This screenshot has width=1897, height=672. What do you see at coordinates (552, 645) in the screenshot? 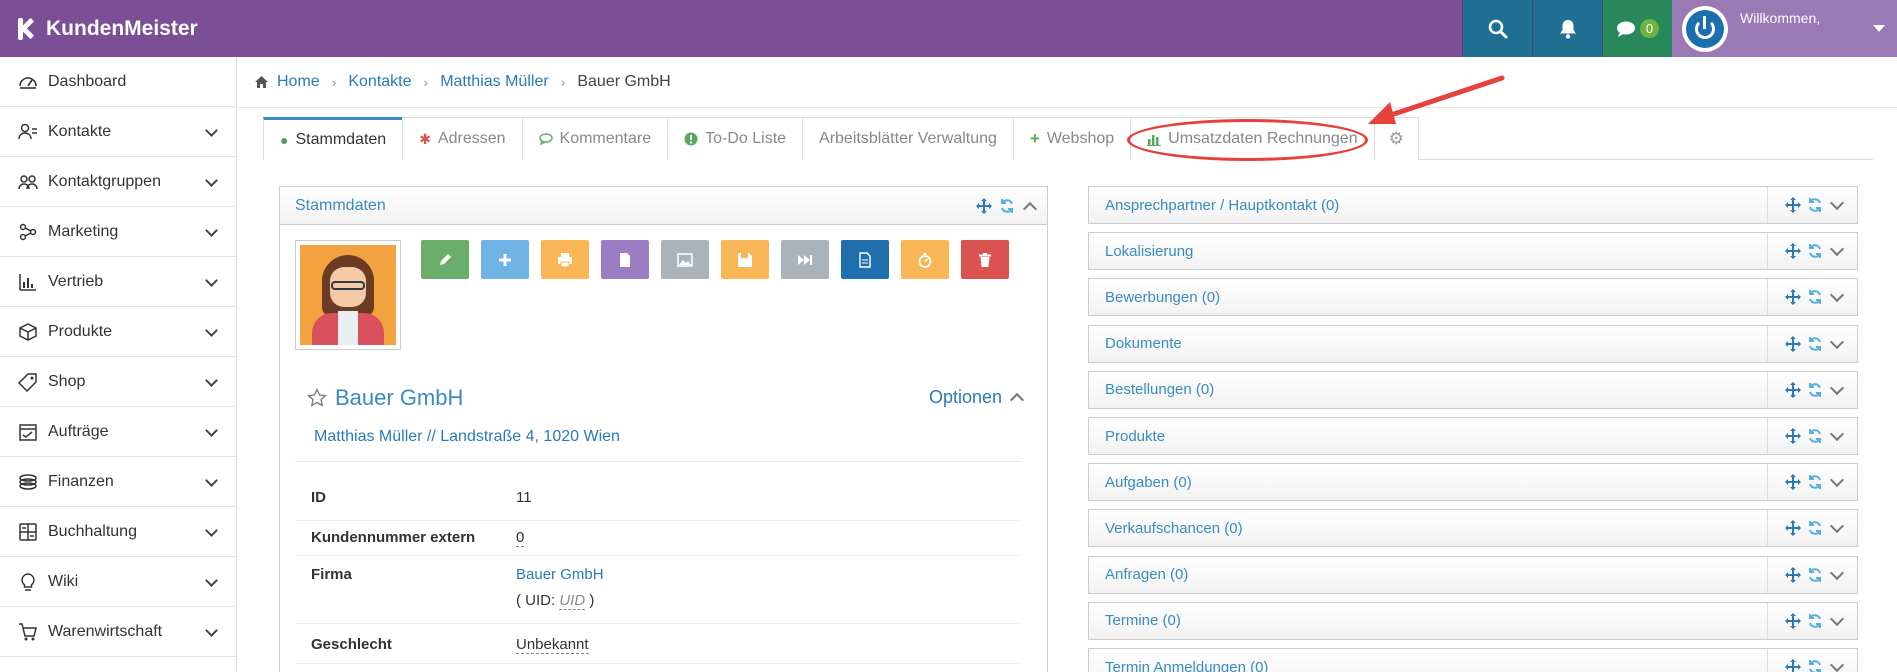
I see `field-value-editable: Unbekannt` at bounding box center [552, 645].